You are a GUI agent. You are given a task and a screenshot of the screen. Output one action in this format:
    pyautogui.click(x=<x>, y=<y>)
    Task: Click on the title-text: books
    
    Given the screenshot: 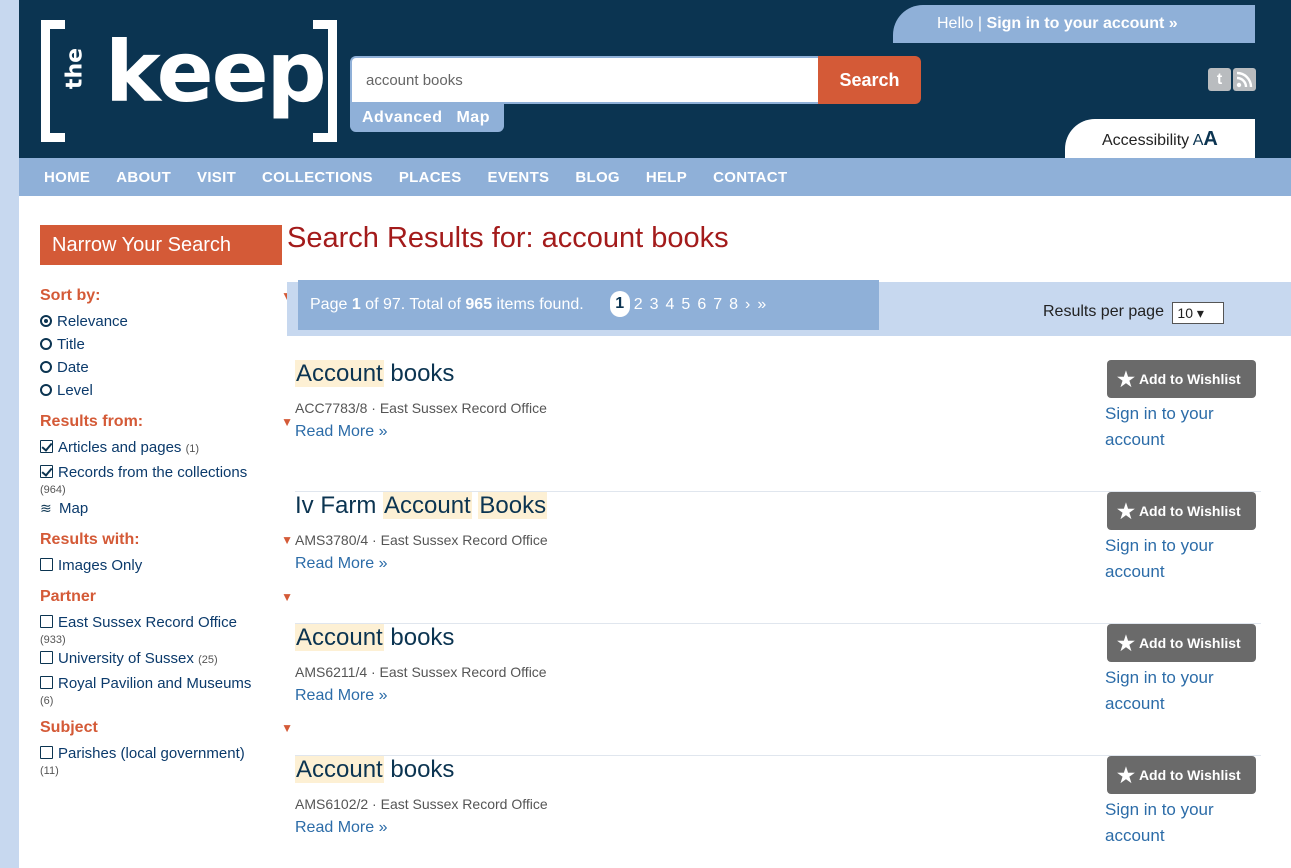 What is the action you would take?
    pyautogui.click(x=419, y=637)
    